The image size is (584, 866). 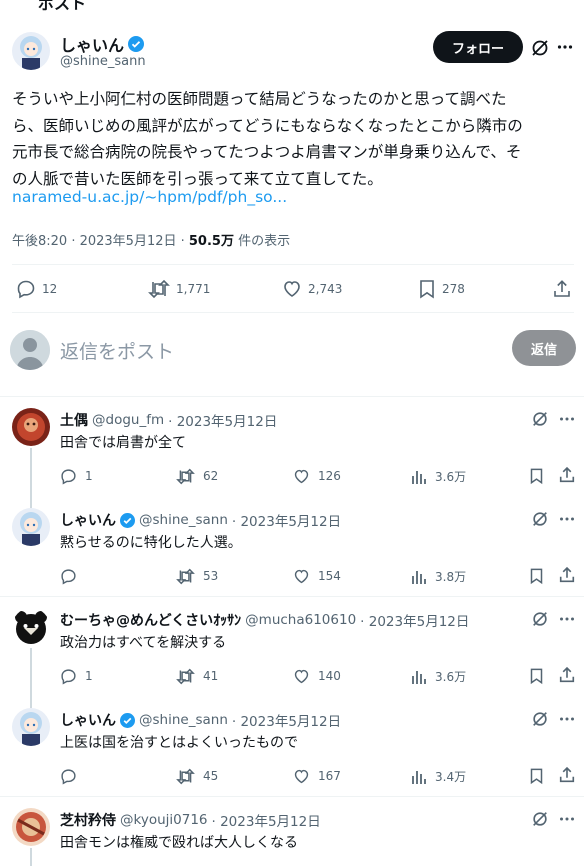 I want to click on reply-text: 上医は国を治すとはよくいったもので, so click(x=179, y=743).